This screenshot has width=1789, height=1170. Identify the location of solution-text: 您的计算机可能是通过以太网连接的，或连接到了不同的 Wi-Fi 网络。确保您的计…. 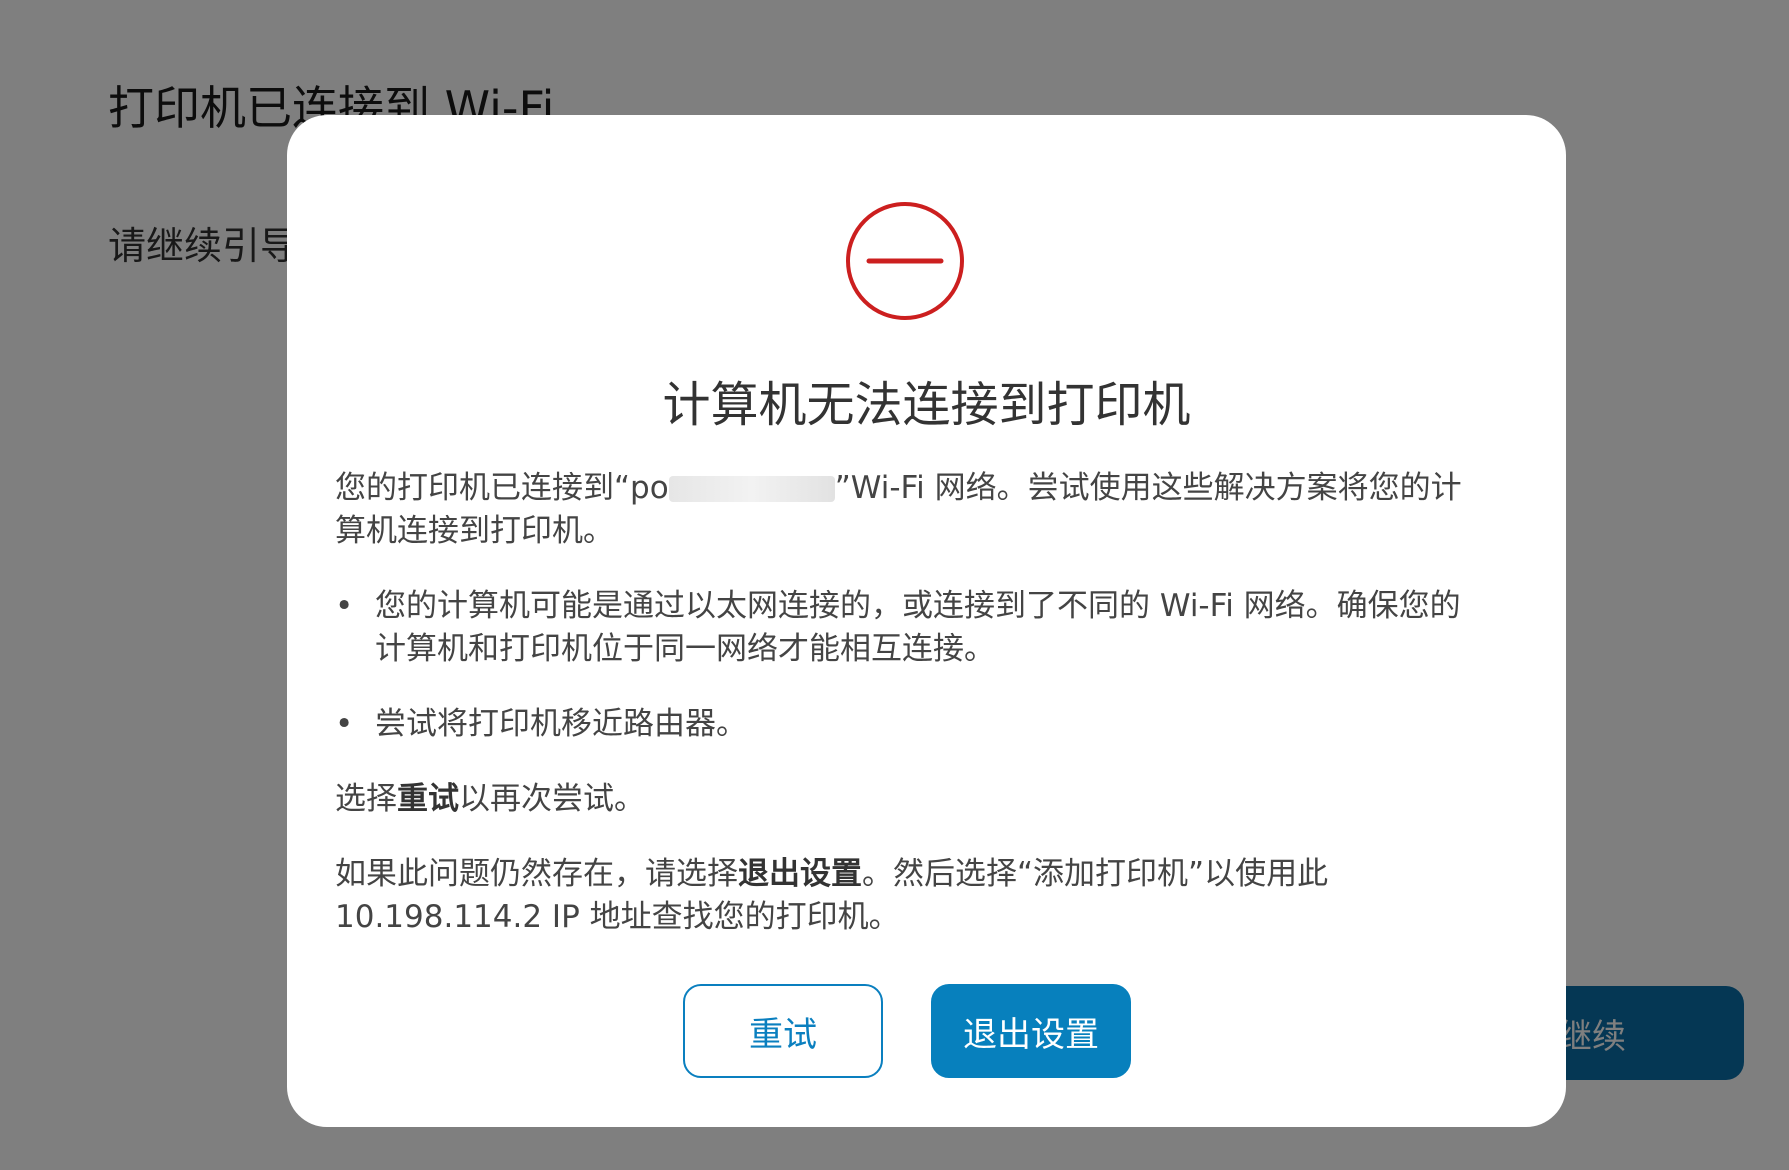
(918, 627).